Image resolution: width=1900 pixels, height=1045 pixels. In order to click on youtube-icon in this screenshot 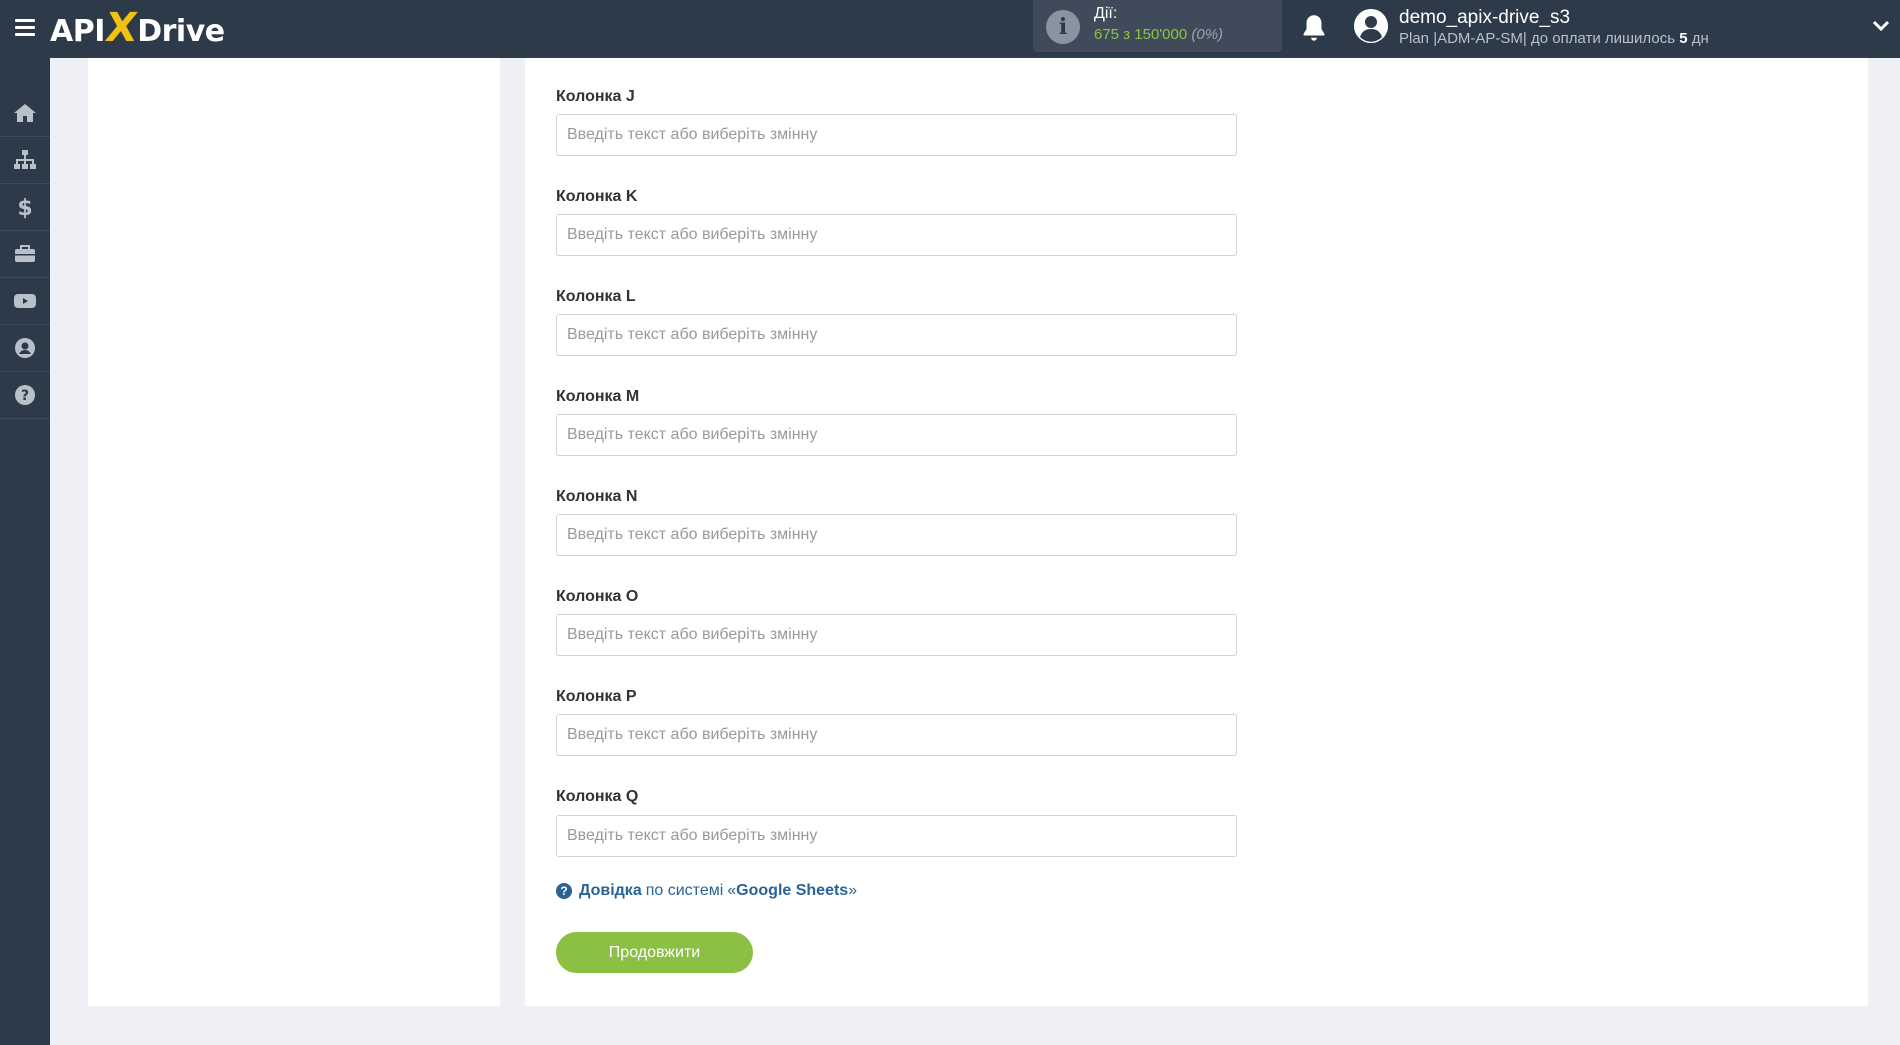, I will do `click(25, 301)`.